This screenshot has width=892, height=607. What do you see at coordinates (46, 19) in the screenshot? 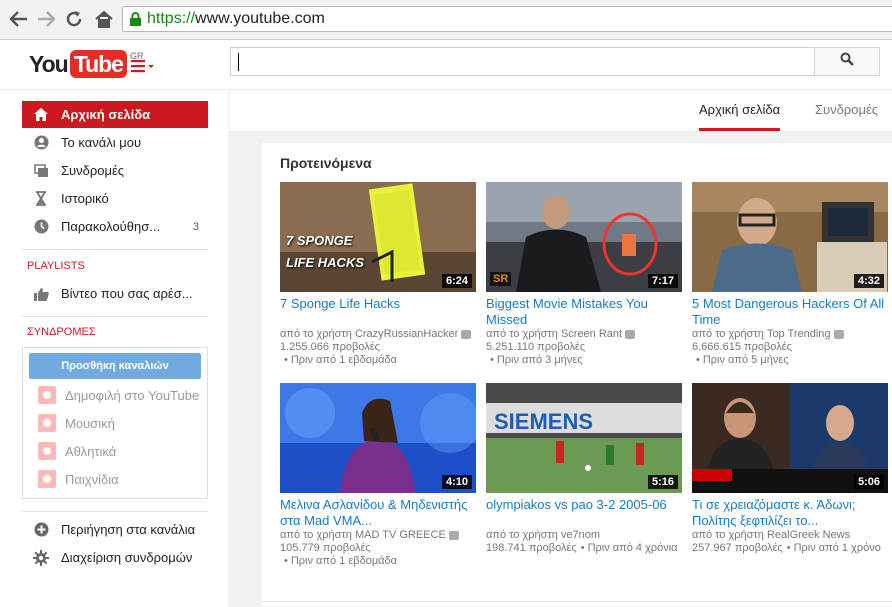
I see `forward-icon` at bounding box center [46, 19].